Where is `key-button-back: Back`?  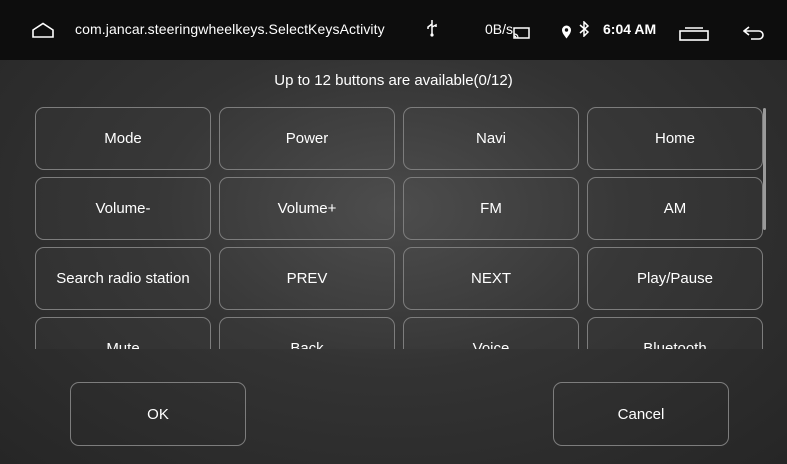
key-button-back: Back is located at coordinates (307, 333).